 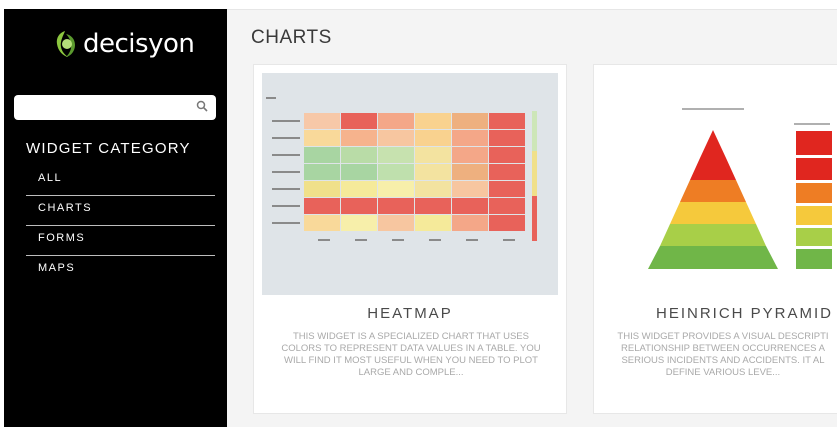 I want to click on heinrich-pyramid-thumbnail, so click(x=719, y=184).